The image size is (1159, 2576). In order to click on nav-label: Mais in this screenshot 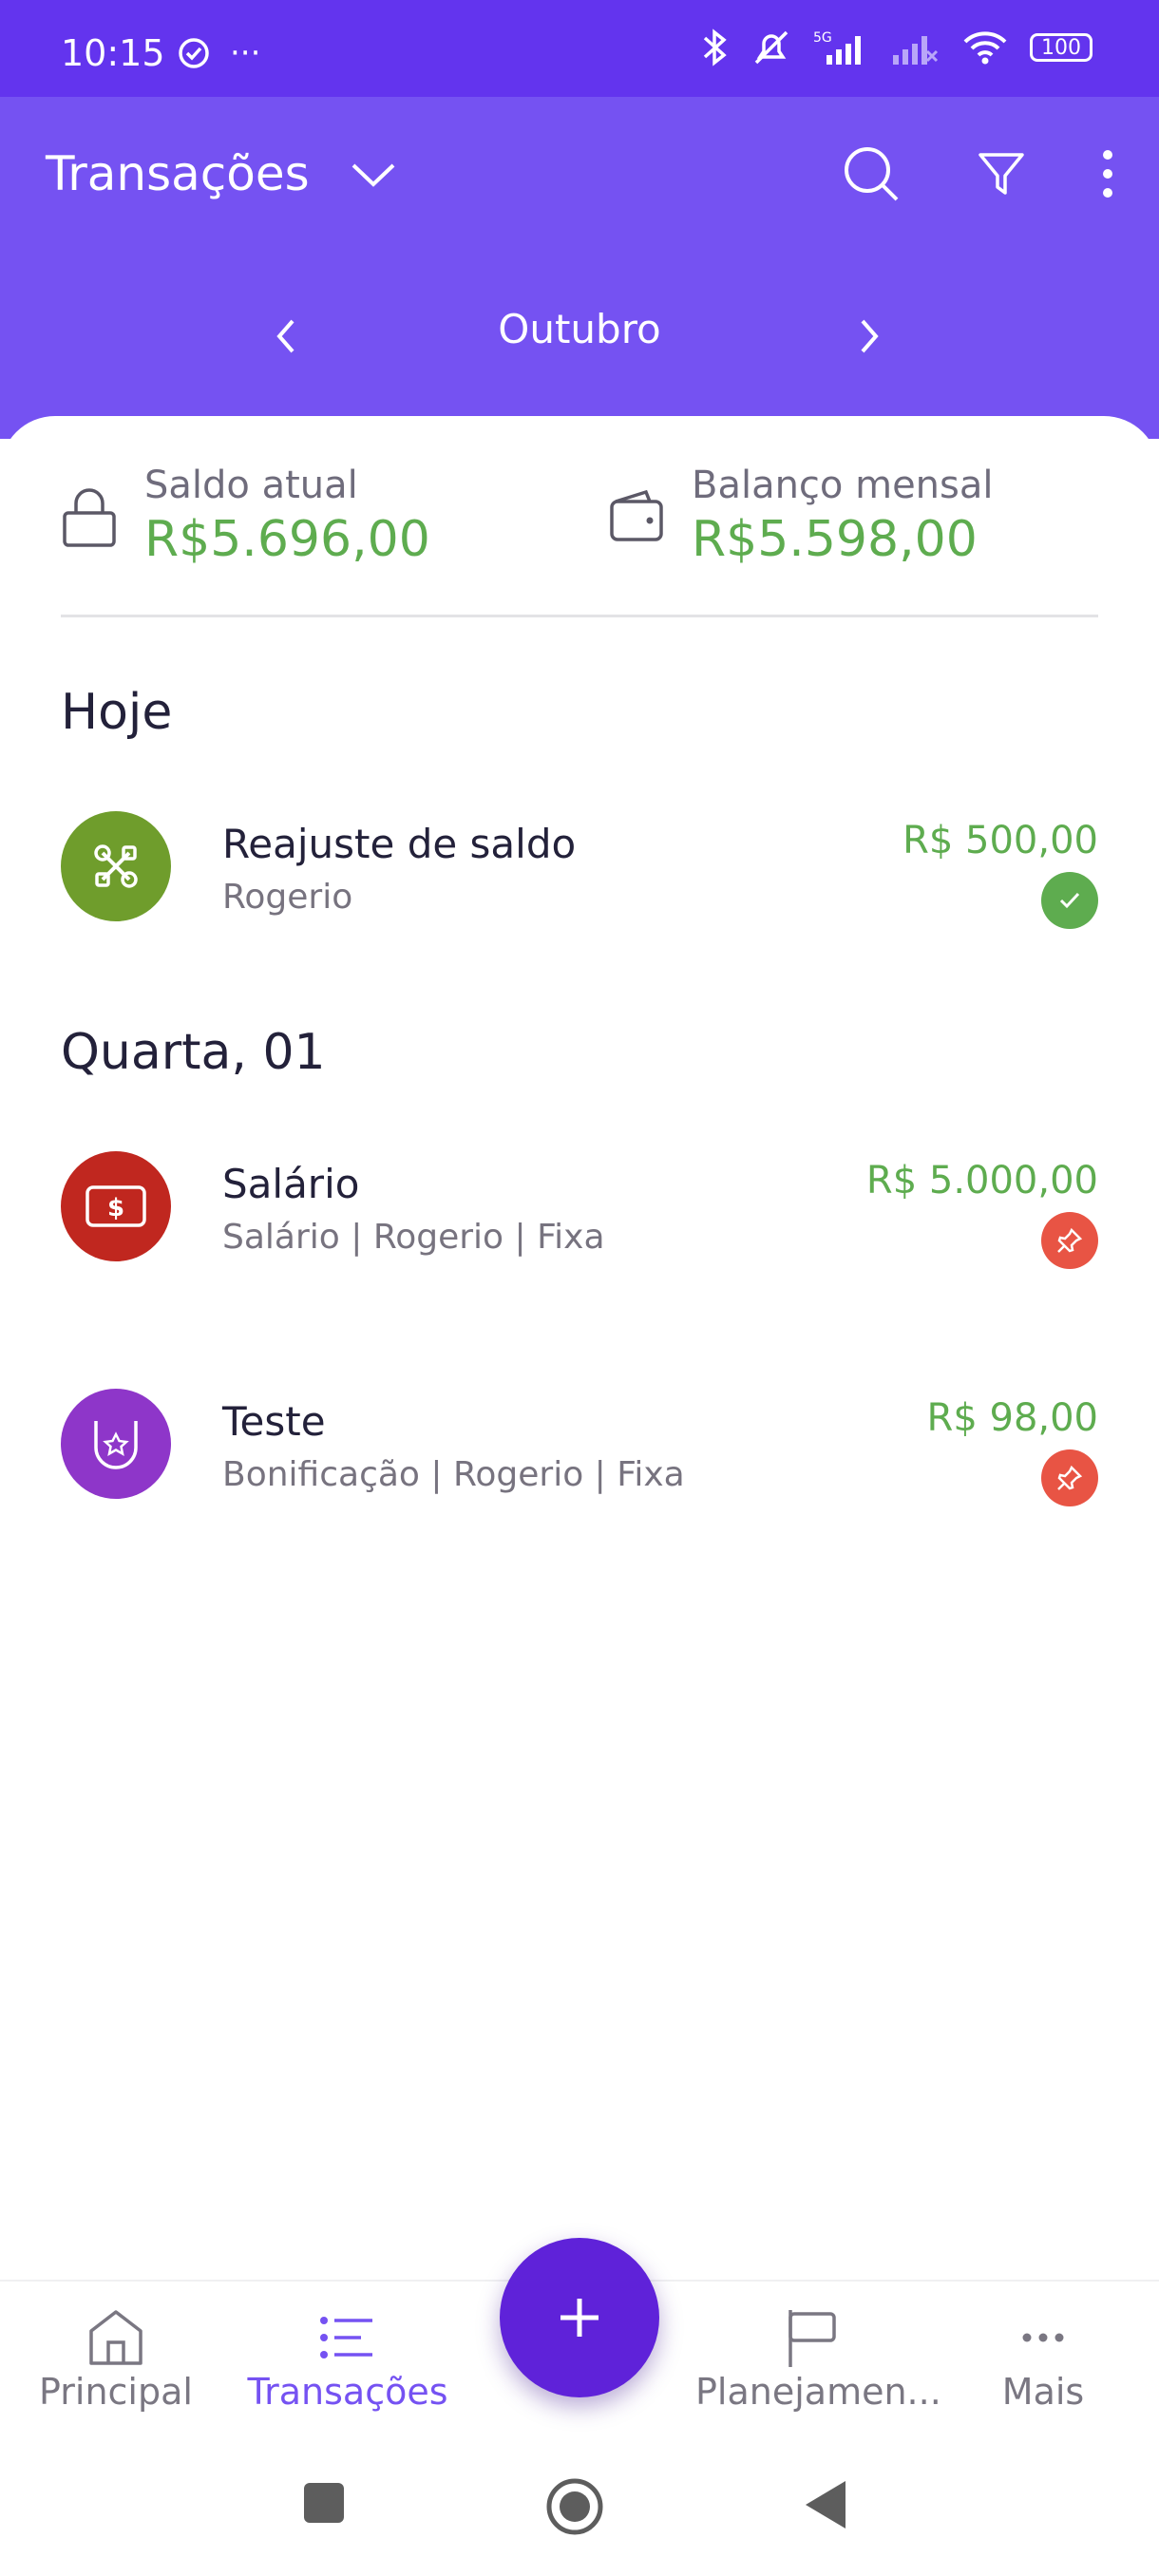, I will do `click(1043, 2392)`.